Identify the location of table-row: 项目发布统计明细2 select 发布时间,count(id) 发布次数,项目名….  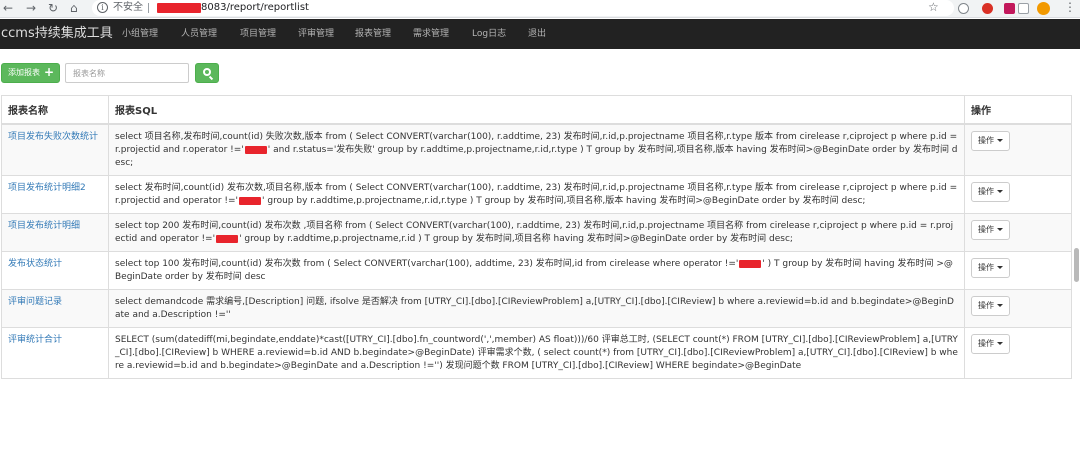
(536, 194).